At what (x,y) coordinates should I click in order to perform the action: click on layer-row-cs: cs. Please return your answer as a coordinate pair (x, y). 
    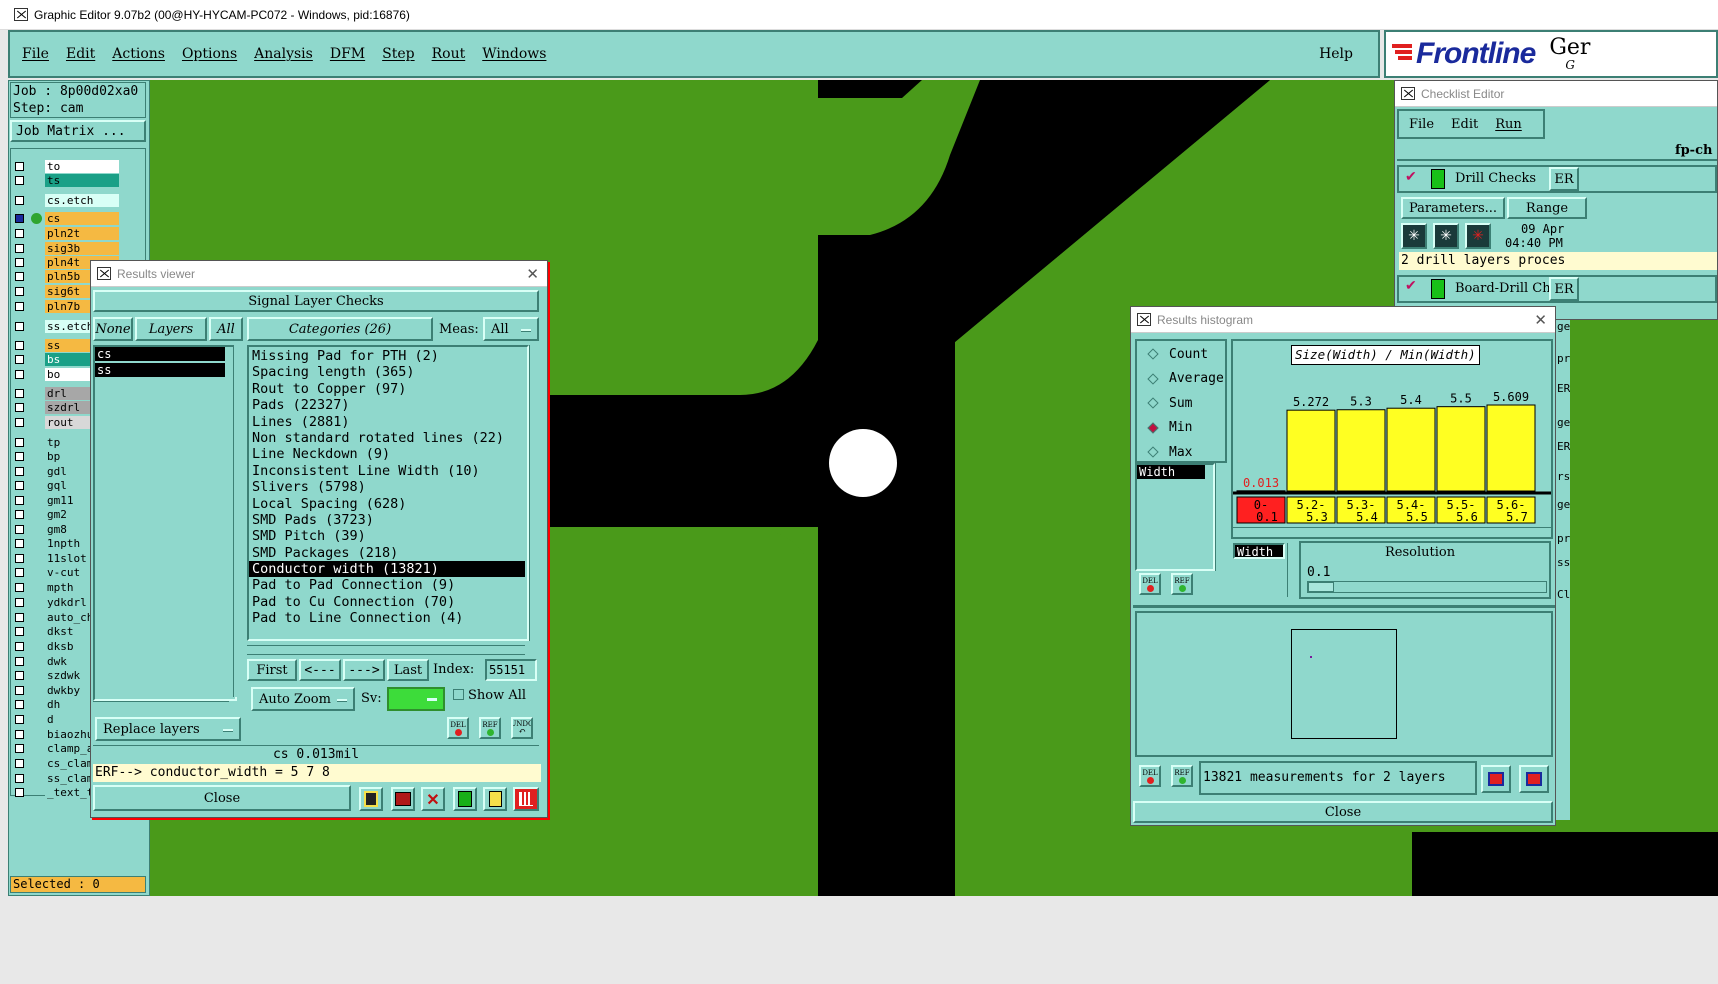
    Looking at the image, I should click on (78, 218).